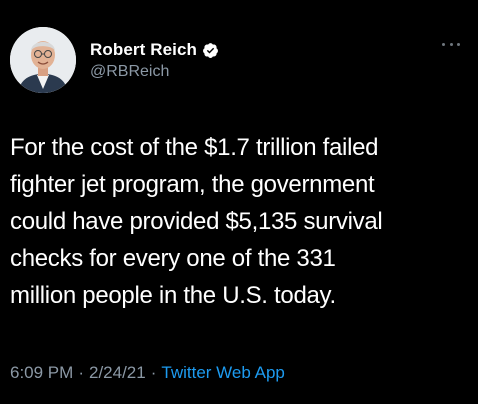 Image resolution: width=478 pixels, height=404 pixels. What do you see at coordinates (41, 373) in the screenshot?
I see `tweet-time: 6:09 PM` at bounding box center [41, 373].